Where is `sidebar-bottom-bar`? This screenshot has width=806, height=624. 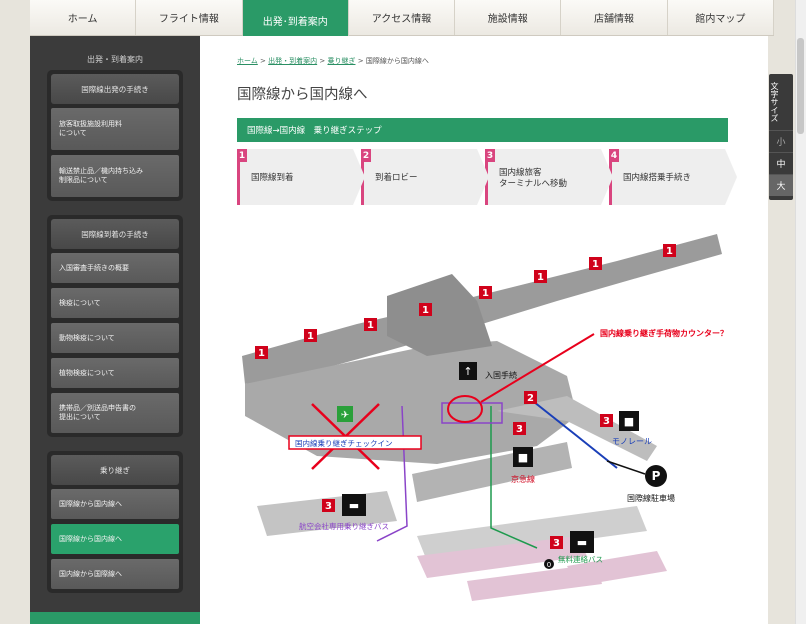
sidebar-bottom-bar is located at coordinates (115, 618).